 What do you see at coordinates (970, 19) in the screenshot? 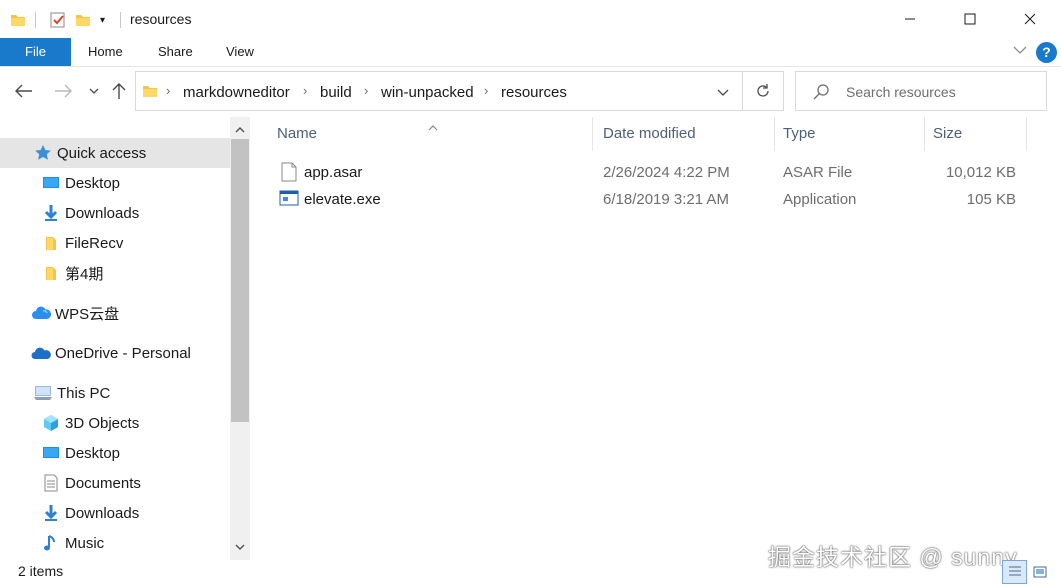
I see `maximize-button` at bounding box center [970, 19].